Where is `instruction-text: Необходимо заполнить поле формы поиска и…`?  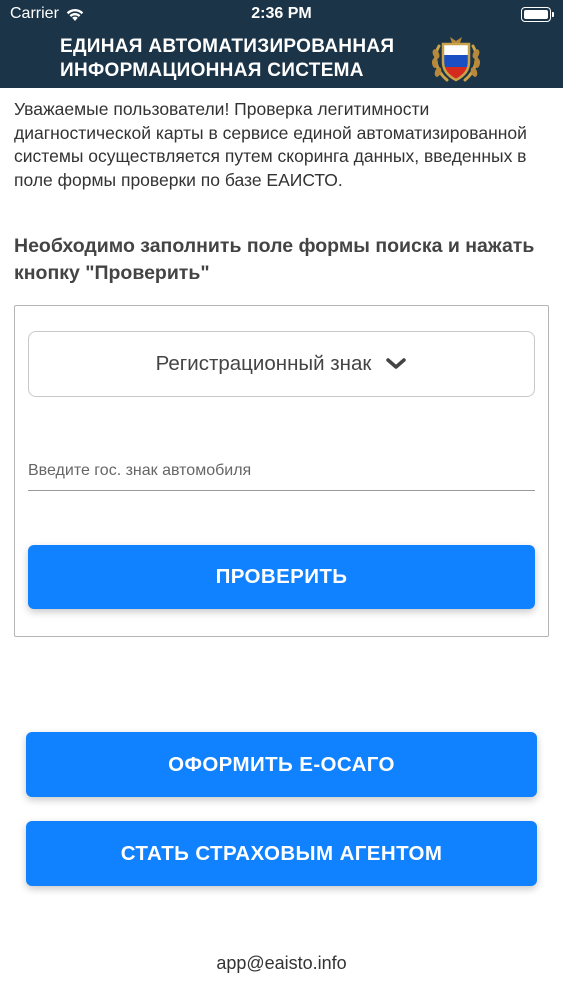
instruction-text: Необходимо заполнить поле формы поиска и… is located at coordinates (274, 259).